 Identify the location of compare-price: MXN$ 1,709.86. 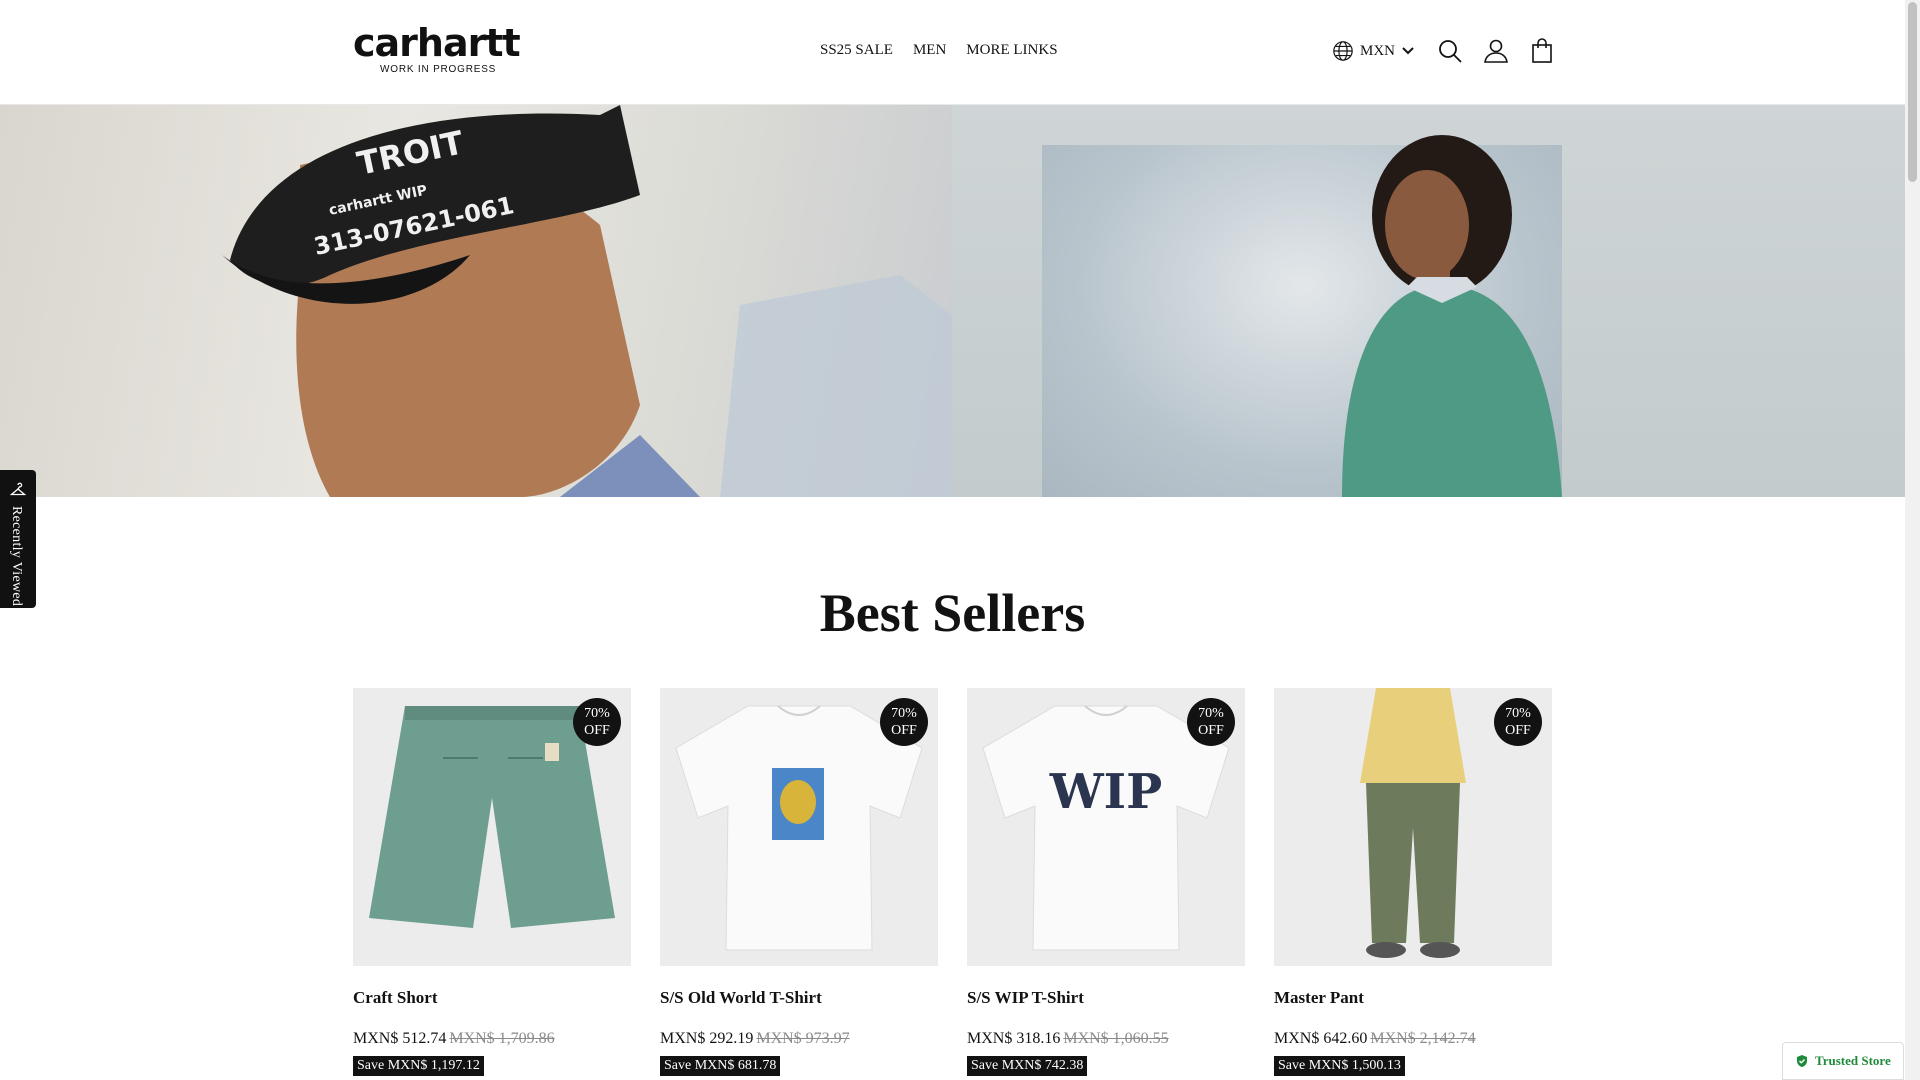
(502, 1038).